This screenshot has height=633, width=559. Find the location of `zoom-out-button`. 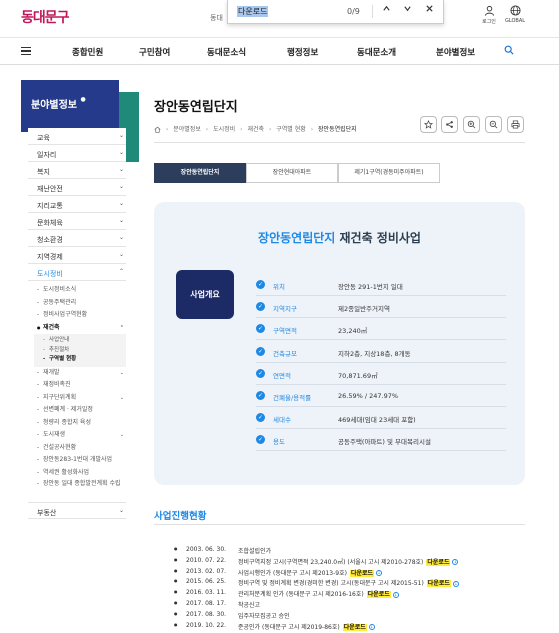

zoom-out-button is located at coordinates (493, 124).